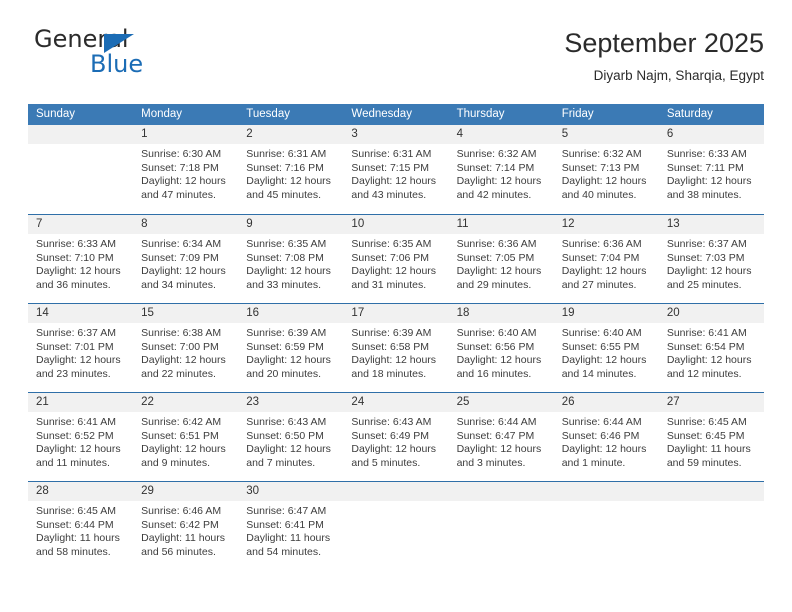  What do you see at coordinates (606, 402) in the screenshot?
I see `day-number-band: 26` at bounding box center [606, 402].